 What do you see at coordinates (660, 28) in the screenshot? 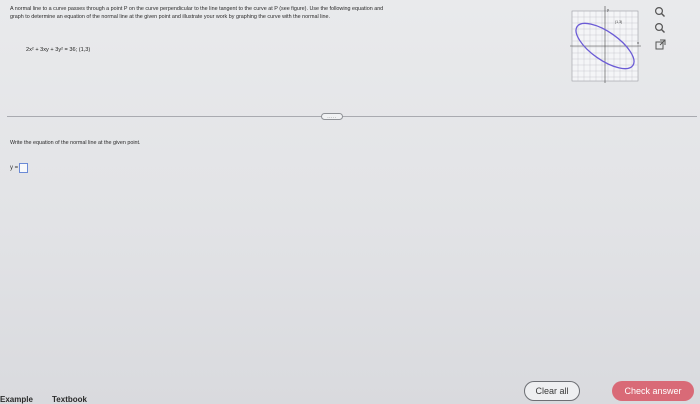
I see `zoom-out-icon` at bounding box center [660, 28].